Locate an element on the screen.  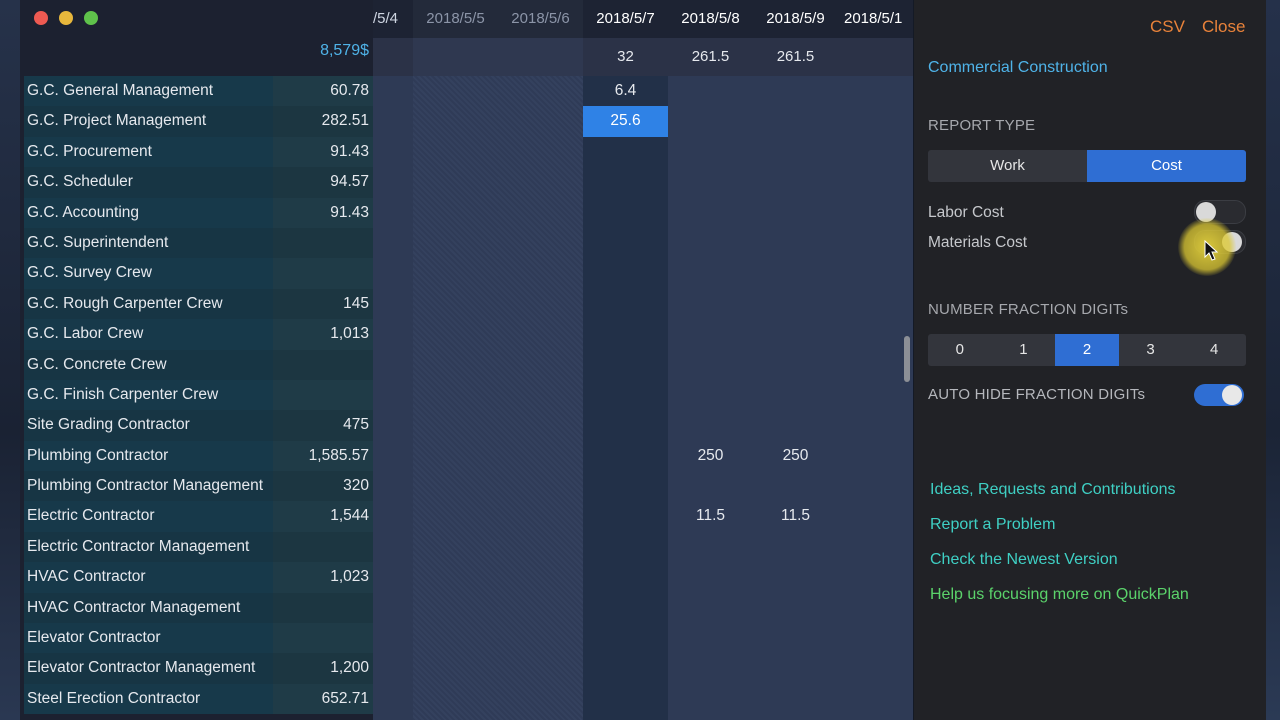
resource-name: G.C. Superintendent is located at coordinates (148, 243).